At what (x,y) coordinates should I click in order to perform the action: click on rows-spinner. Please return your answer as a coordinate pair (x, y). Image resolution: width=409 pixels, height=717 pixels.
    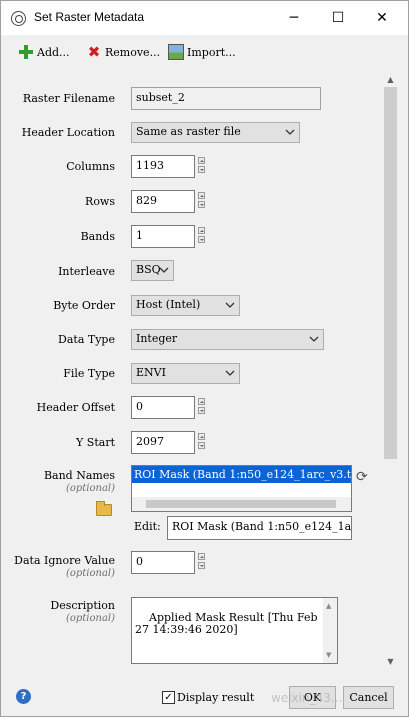
    Looking at the image, I should click on (202, 200).